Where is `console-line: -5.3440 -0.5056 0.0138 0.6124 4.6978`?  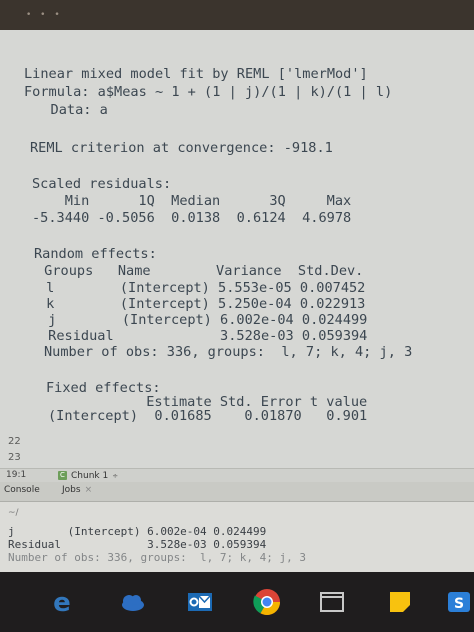 console-line: -5.3440 -0.5056 0.0138 0.6124 4.6978 is located at coordinates (192, 218).